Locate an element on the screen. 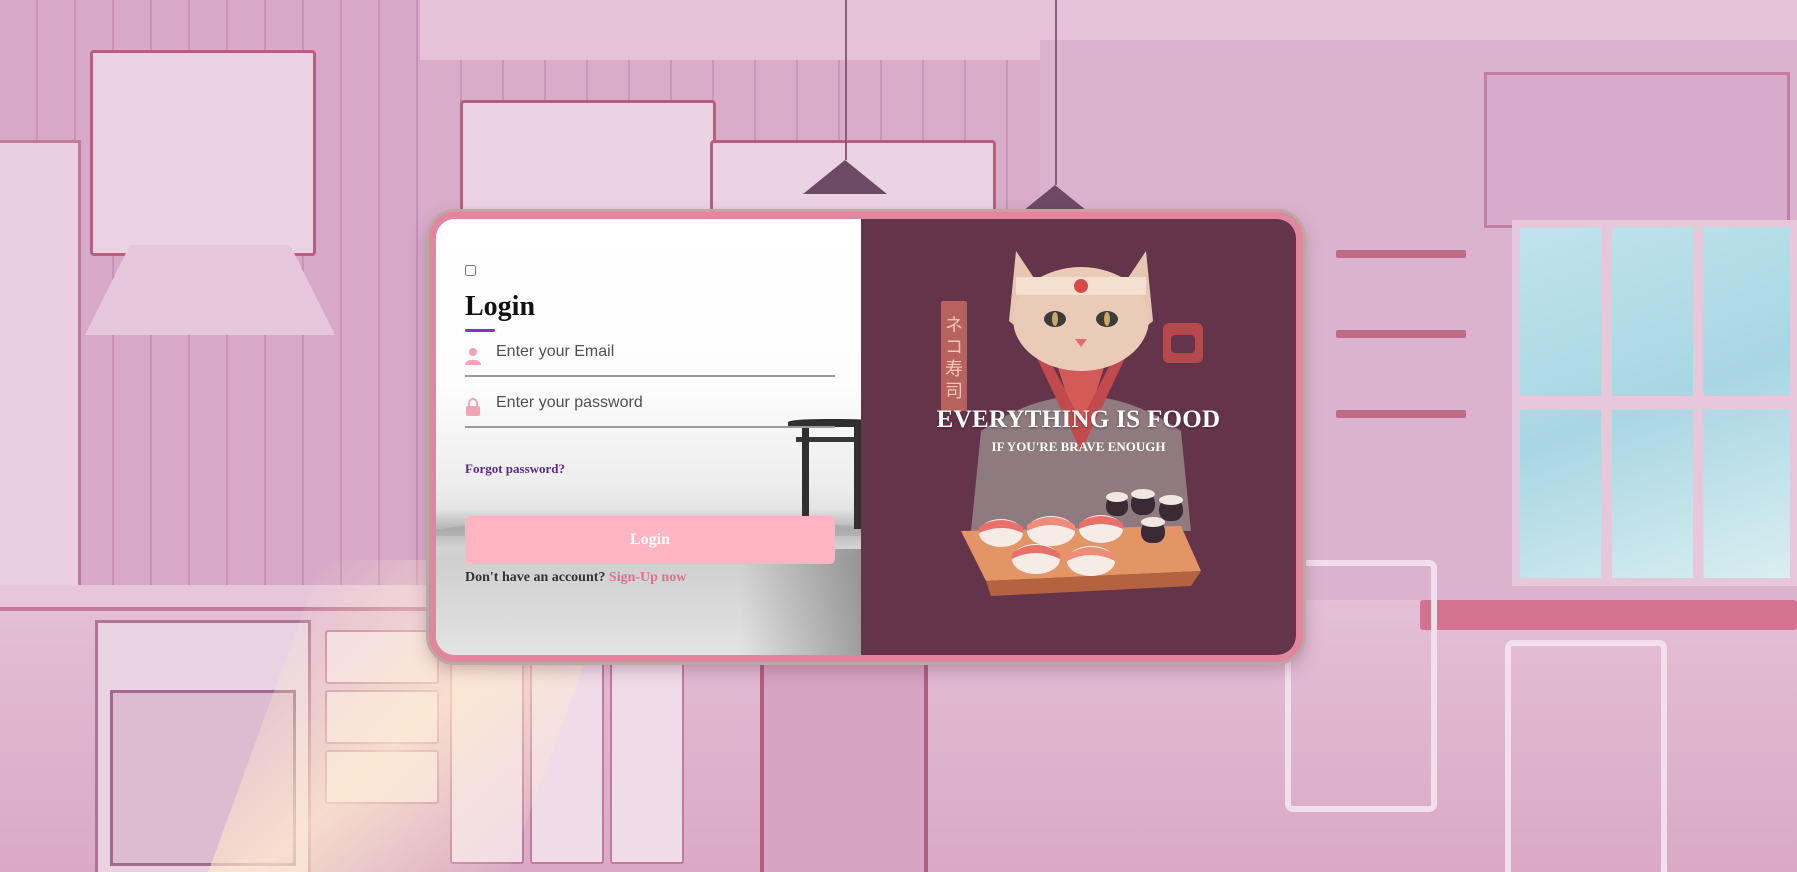 The height and width of the screenshot is (872, 1797). hero-subtitle: IF YOU'RE BRAVE ENOUGH is located at coordinates (1078, 446).